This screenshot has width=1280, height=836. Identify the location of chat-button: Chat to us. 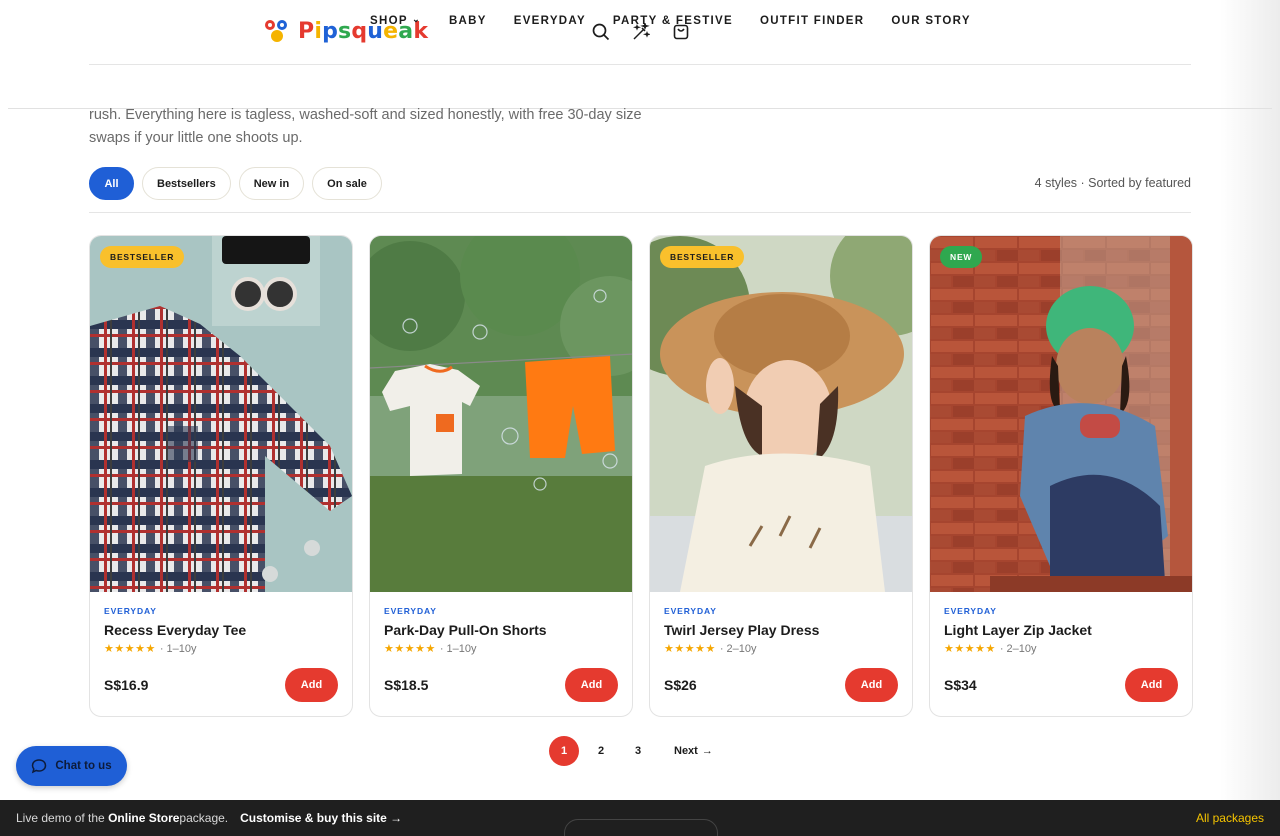
(71, 766).